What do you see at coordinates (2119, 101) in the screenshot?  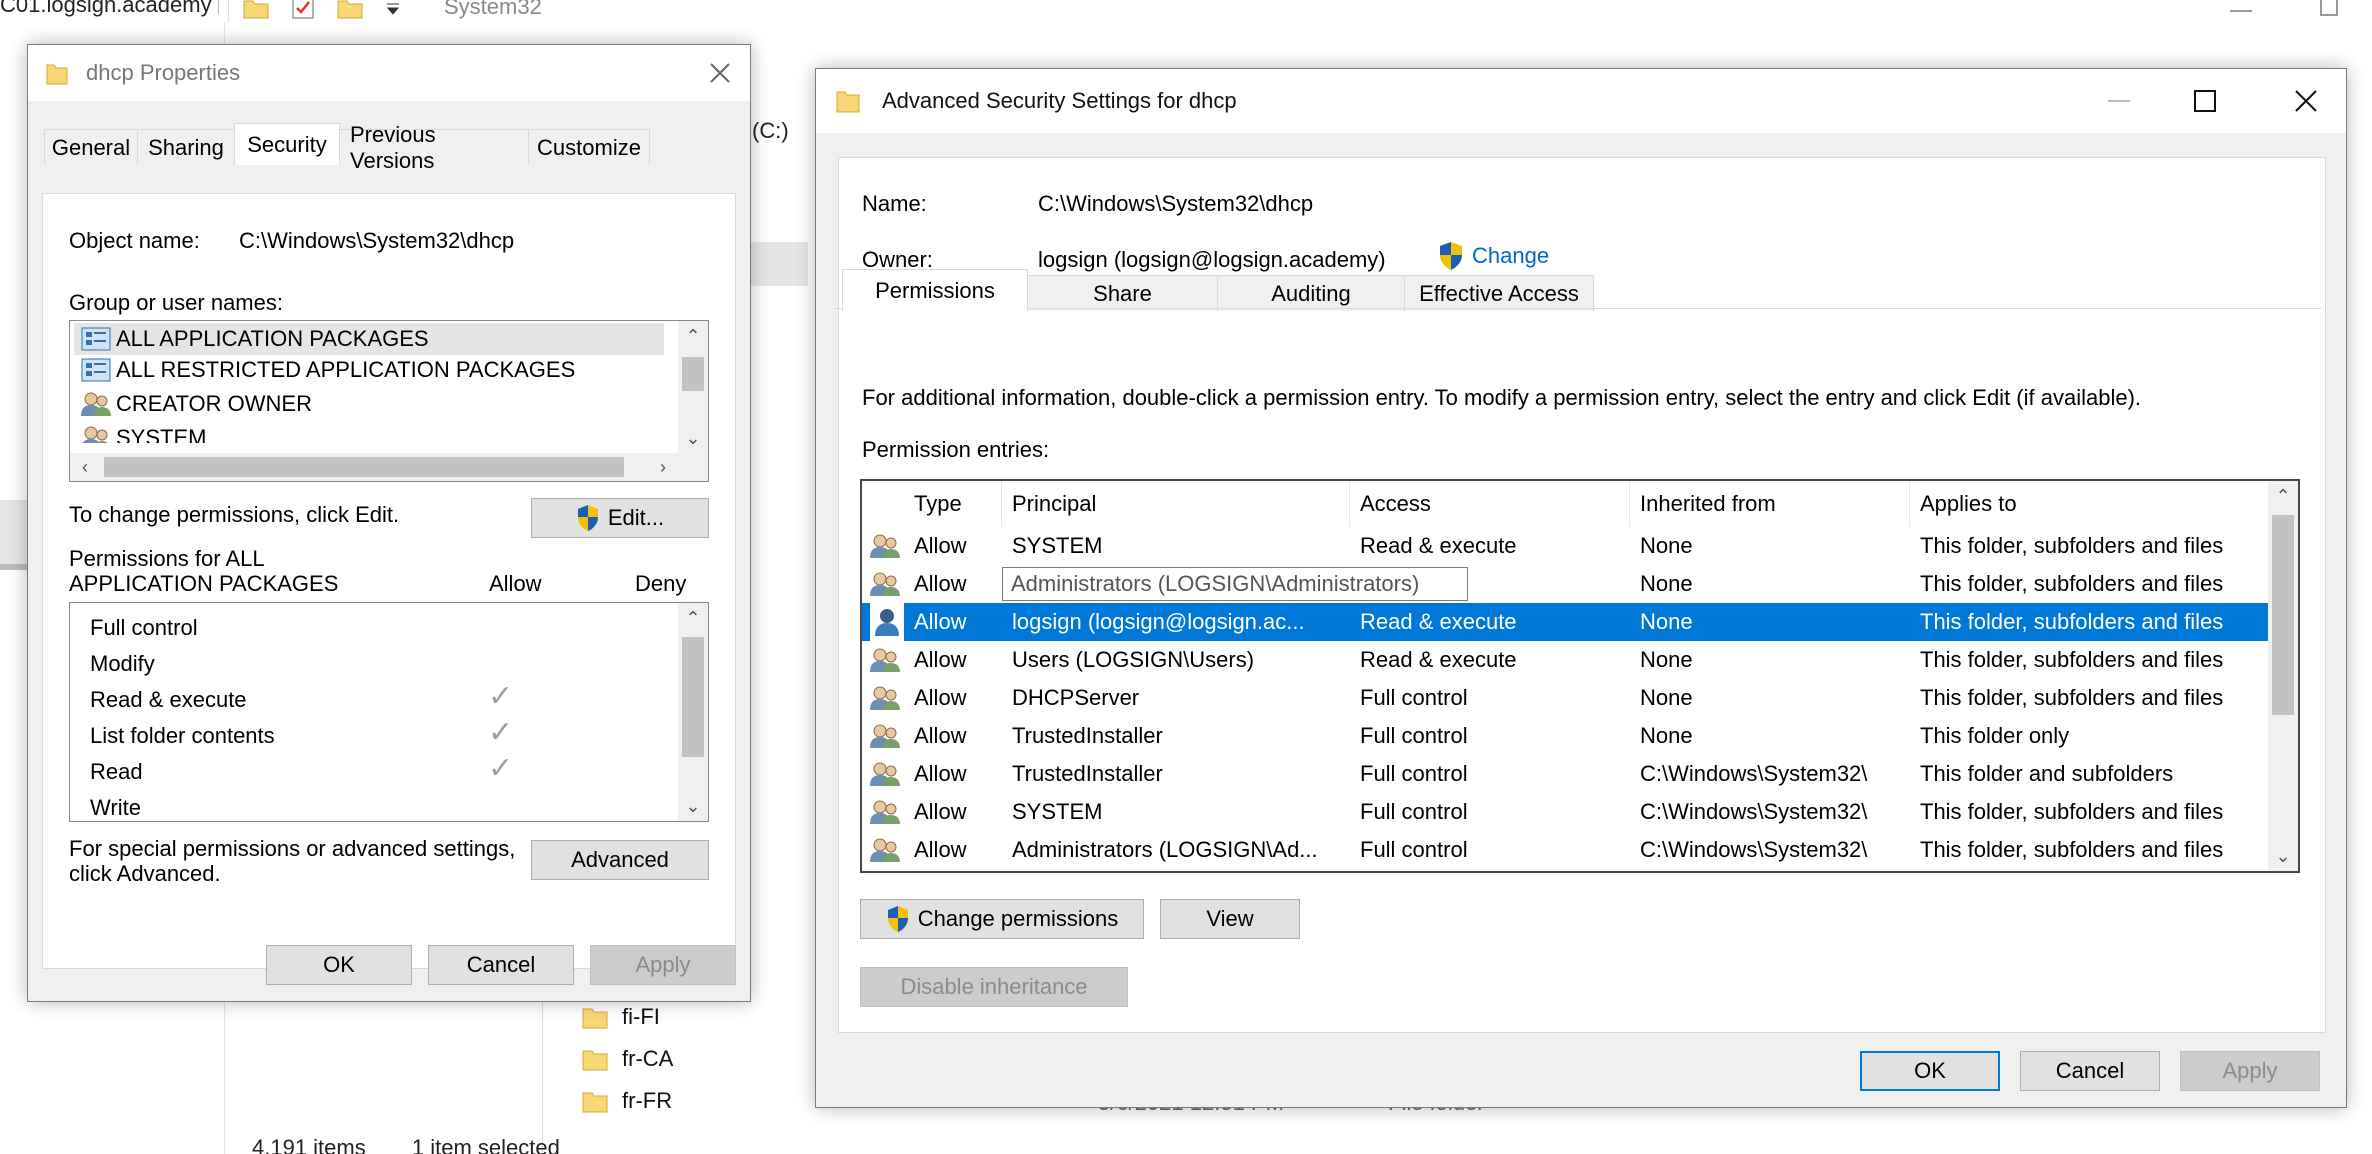 I see `minimize-button` at bounding box center [2119, 101].